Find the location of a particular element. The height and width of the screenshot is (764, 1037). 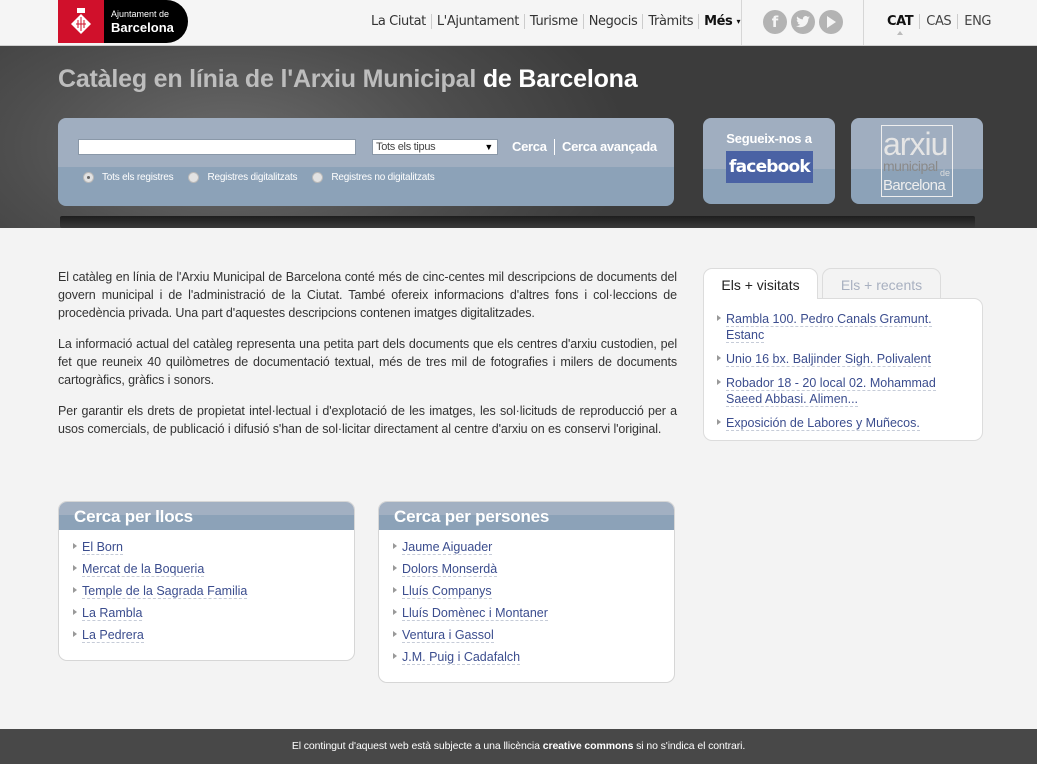

list-item: Exposición de Labores y Muñecos. is located at coordinates (844, 423).